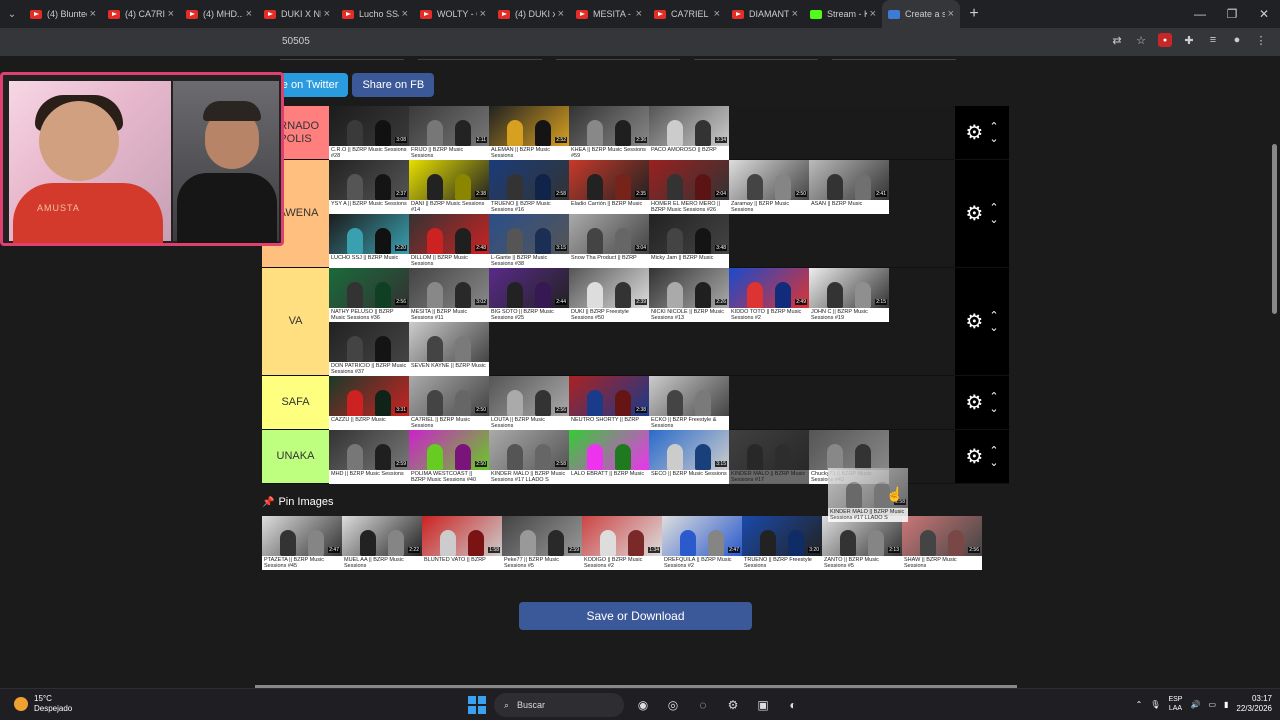 The image size is (1280, 720). I want to click on video-thumbnail: 2:20 LUCHO SSJ || BZRP Music, so click(369, 241).